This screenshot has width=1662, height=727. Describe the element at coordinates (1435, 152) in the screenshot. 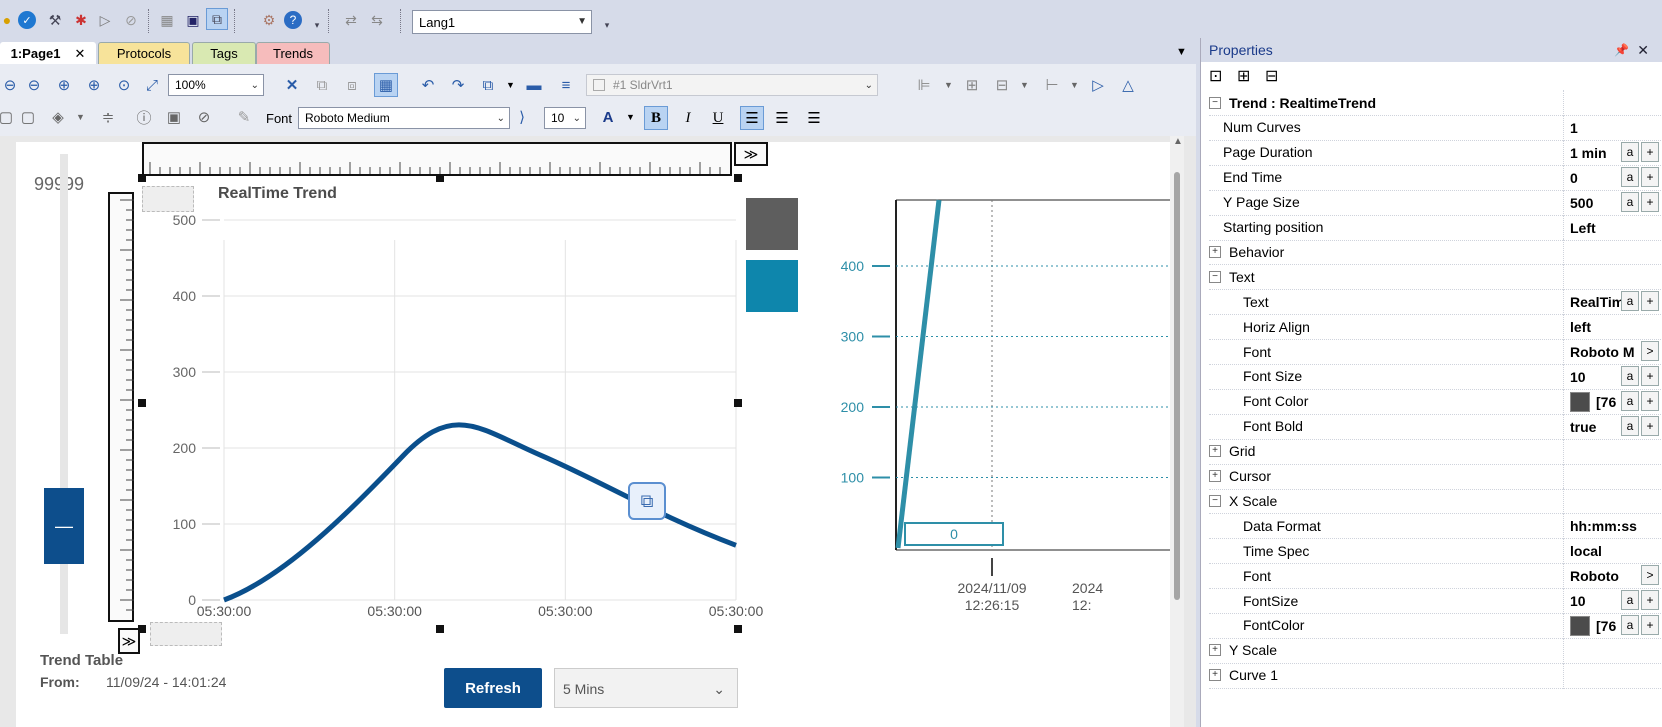

I see `property-row-page-duration: Page Duration 1 min a +` at that location.